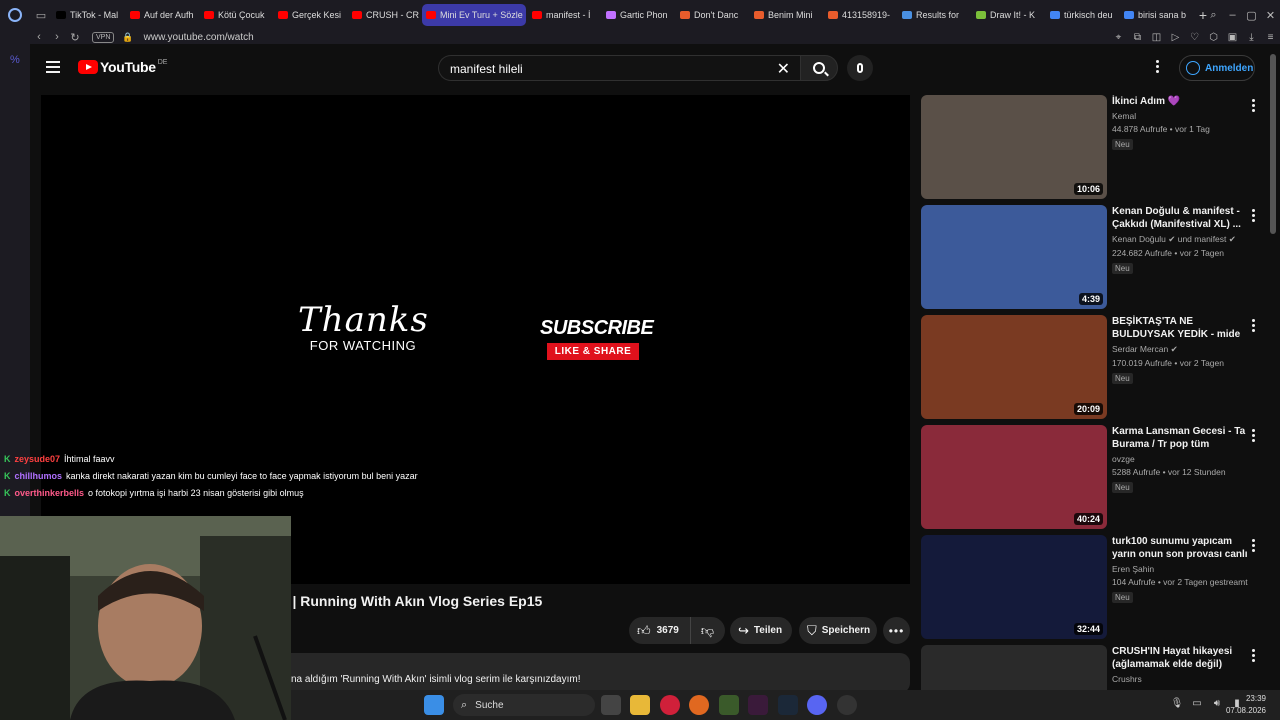  I want to click on chat-username: overthinkerbells, so click(50, 493).